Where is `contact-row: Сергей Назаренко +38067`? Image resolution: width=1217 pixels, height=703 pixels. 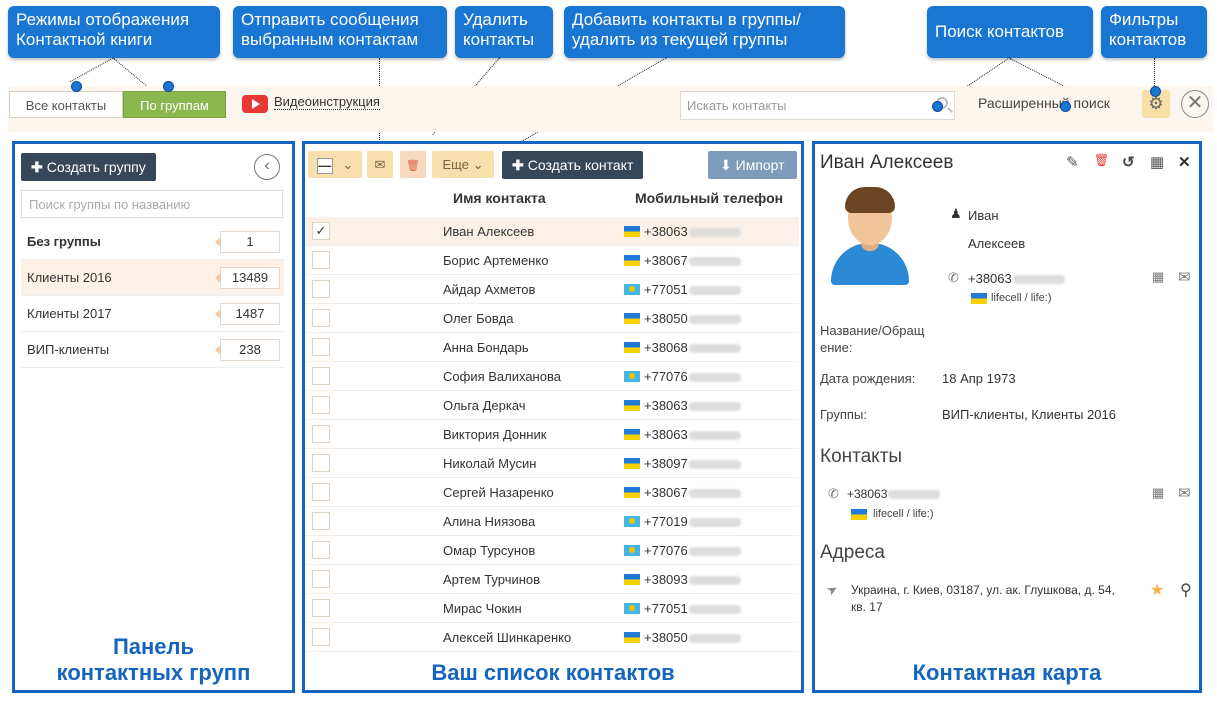
contact-row: Сергей Назаренко +38067 is located at coordinates (552, 492).